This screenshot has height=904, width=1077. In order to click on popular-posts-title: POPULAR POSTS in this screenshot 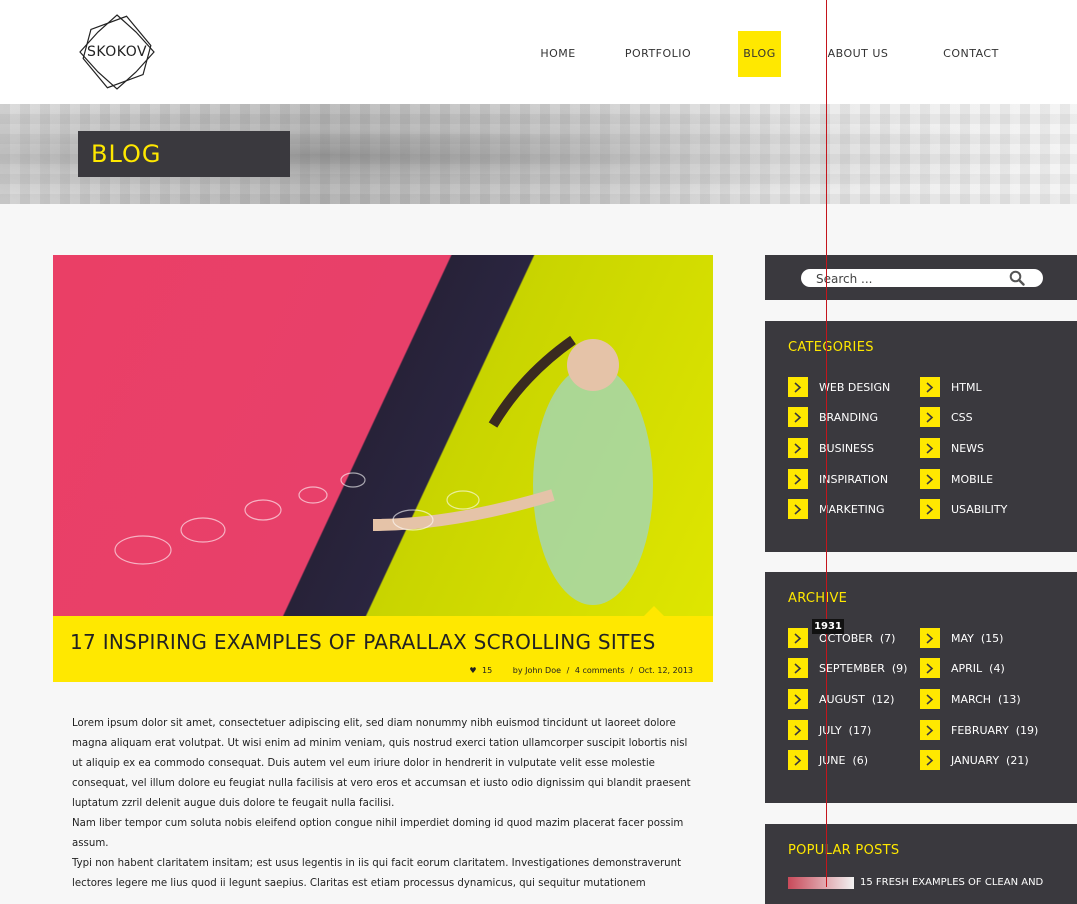, I will do `click(844, 850)`.